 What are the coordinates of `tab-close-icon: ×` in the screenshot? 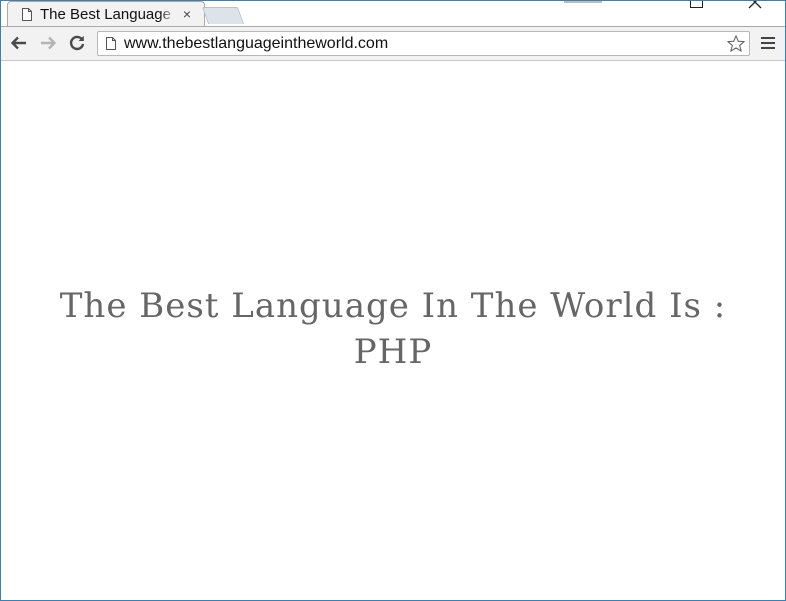 It's located at (187, 14).